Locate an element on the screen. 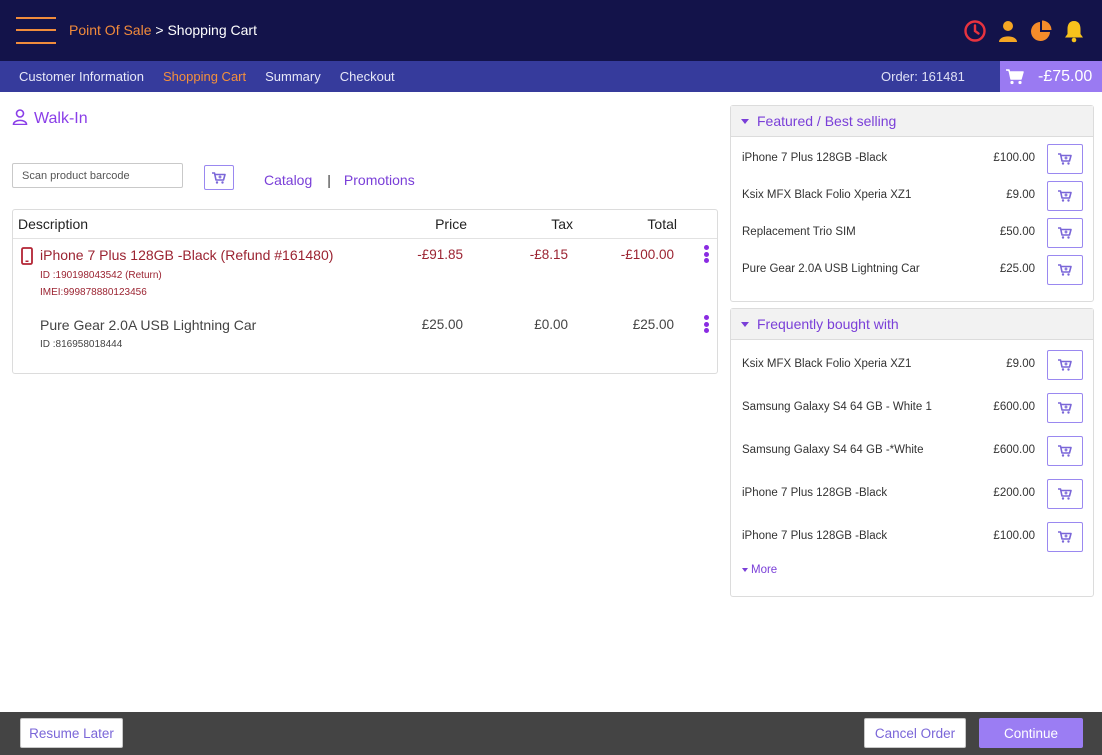 The width and height of the screenshot is (1102, 755). item-total: -£100.00 is located at coordinates (647, 254).